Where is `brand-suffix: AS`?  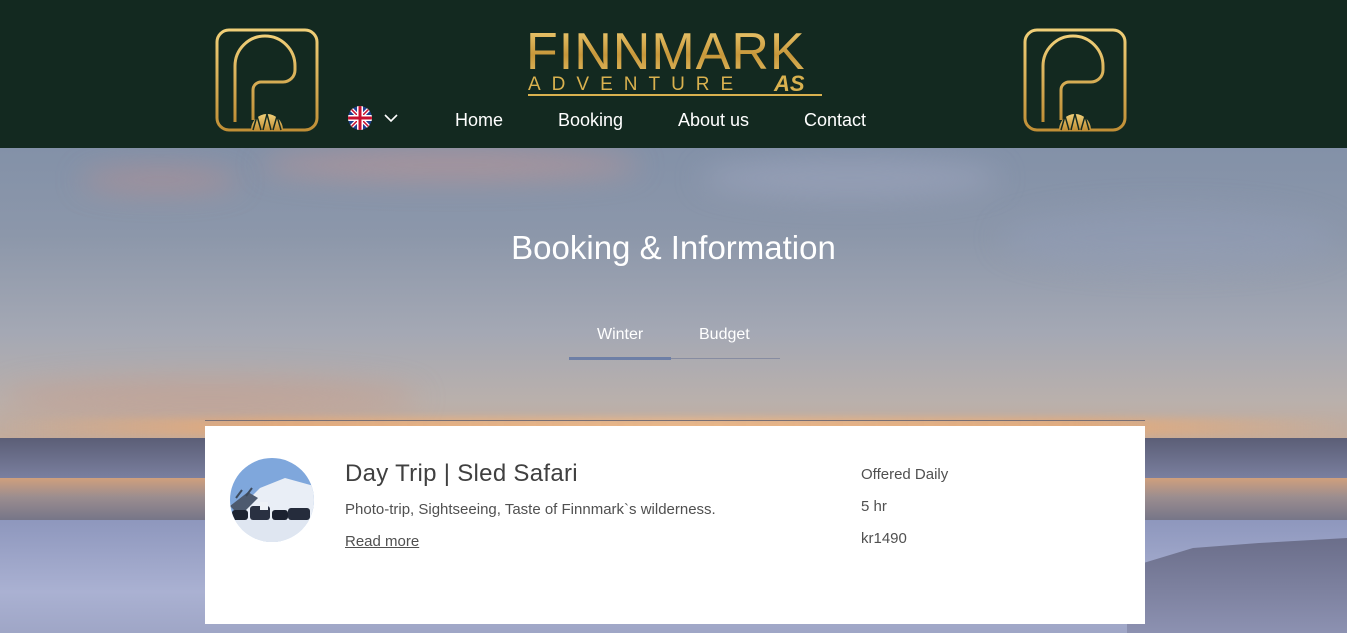 brand-suffix: AS is located at coordinates (789, 83).